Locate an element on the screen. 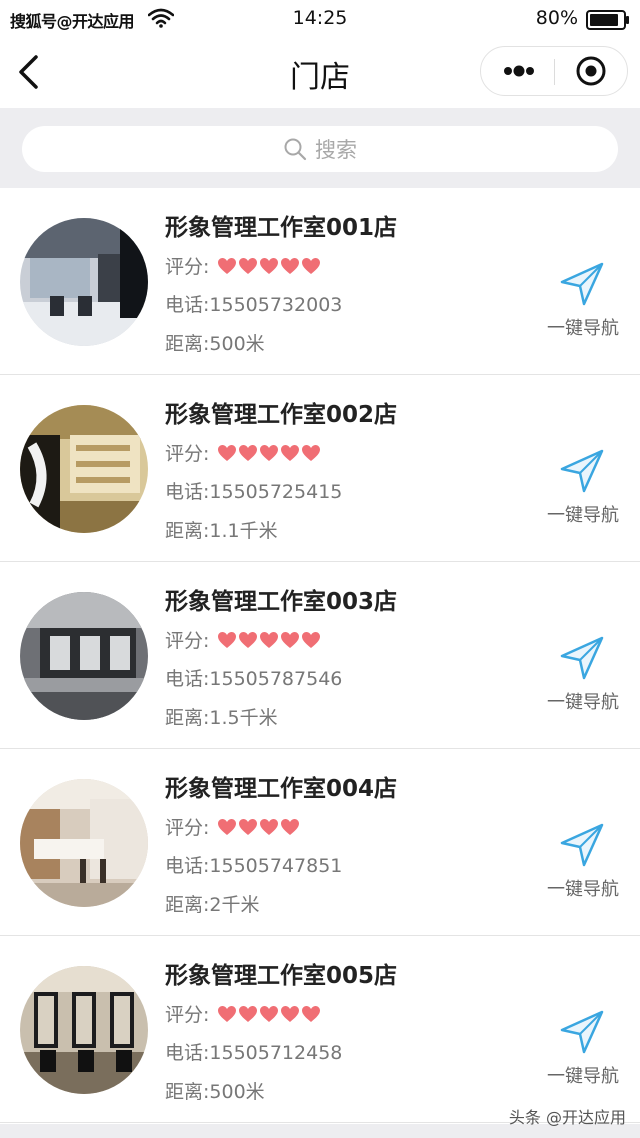  store-phone: 电话:15505725415 is located at coordinates (253, 490).